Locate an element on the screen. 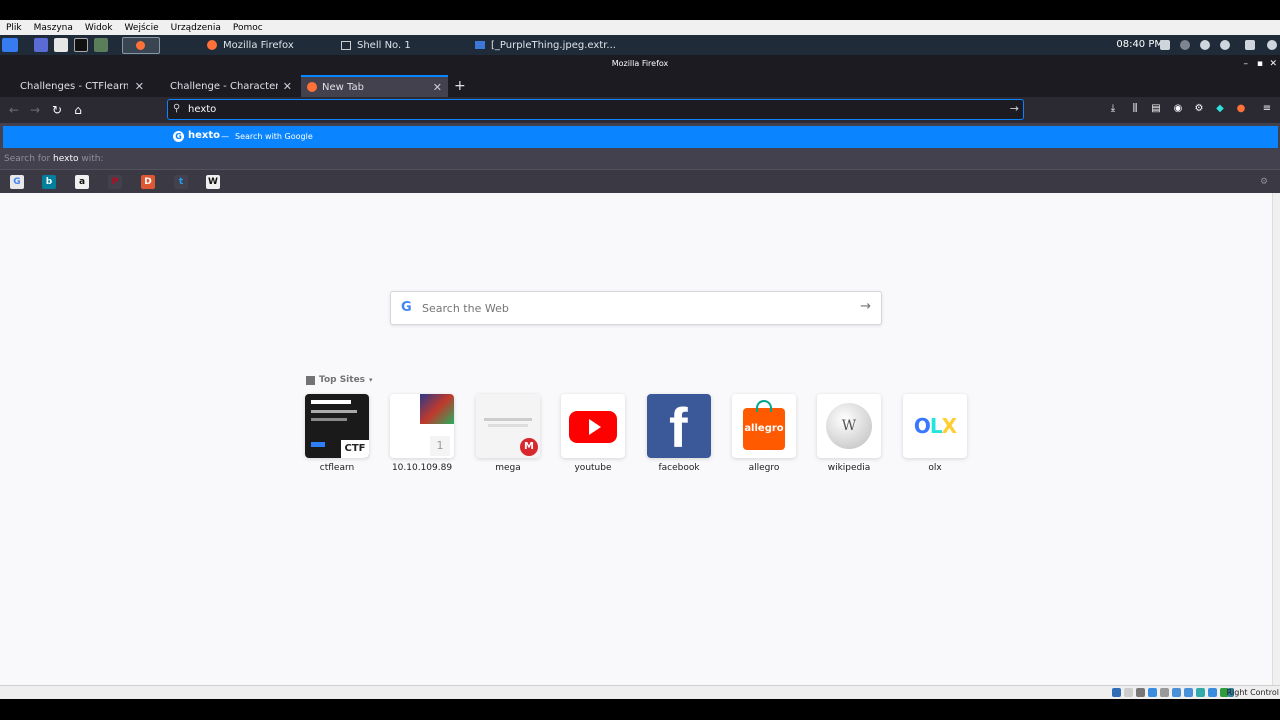  web-search-input is located at coordinates (632, 308).